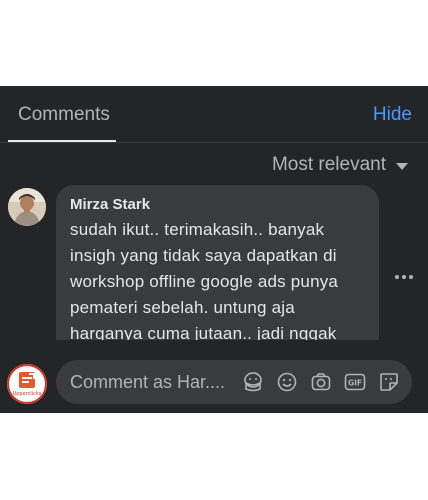  What do you see at coordinates (27, 394) in the screenshot?
I see `logo-text: Upperclicks` at bounding box center [27, 394].